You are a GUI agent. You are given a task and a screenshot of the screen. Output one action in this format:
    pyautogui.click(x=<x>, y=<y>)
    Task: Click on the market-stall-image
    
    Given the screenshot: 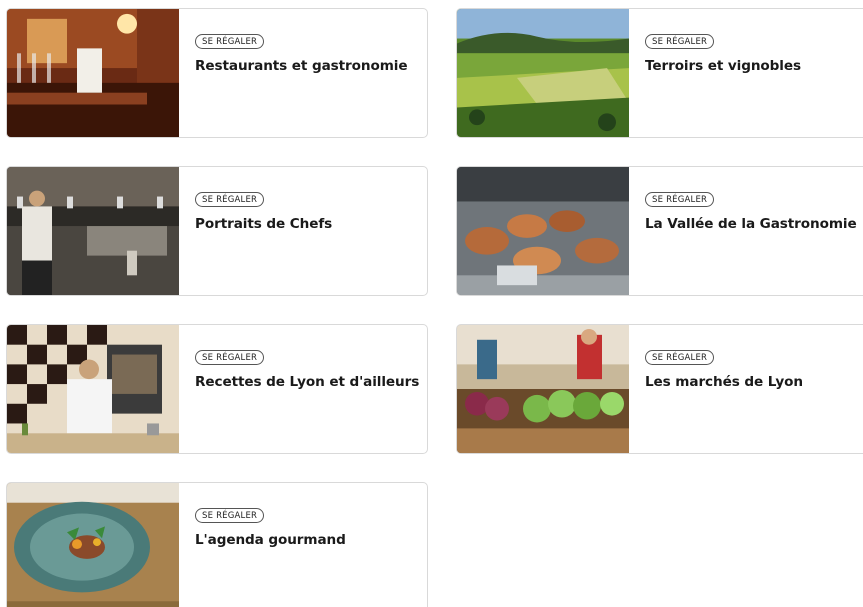 What is the action you would take?
    pyautogui.click(x=543, y=389)
    